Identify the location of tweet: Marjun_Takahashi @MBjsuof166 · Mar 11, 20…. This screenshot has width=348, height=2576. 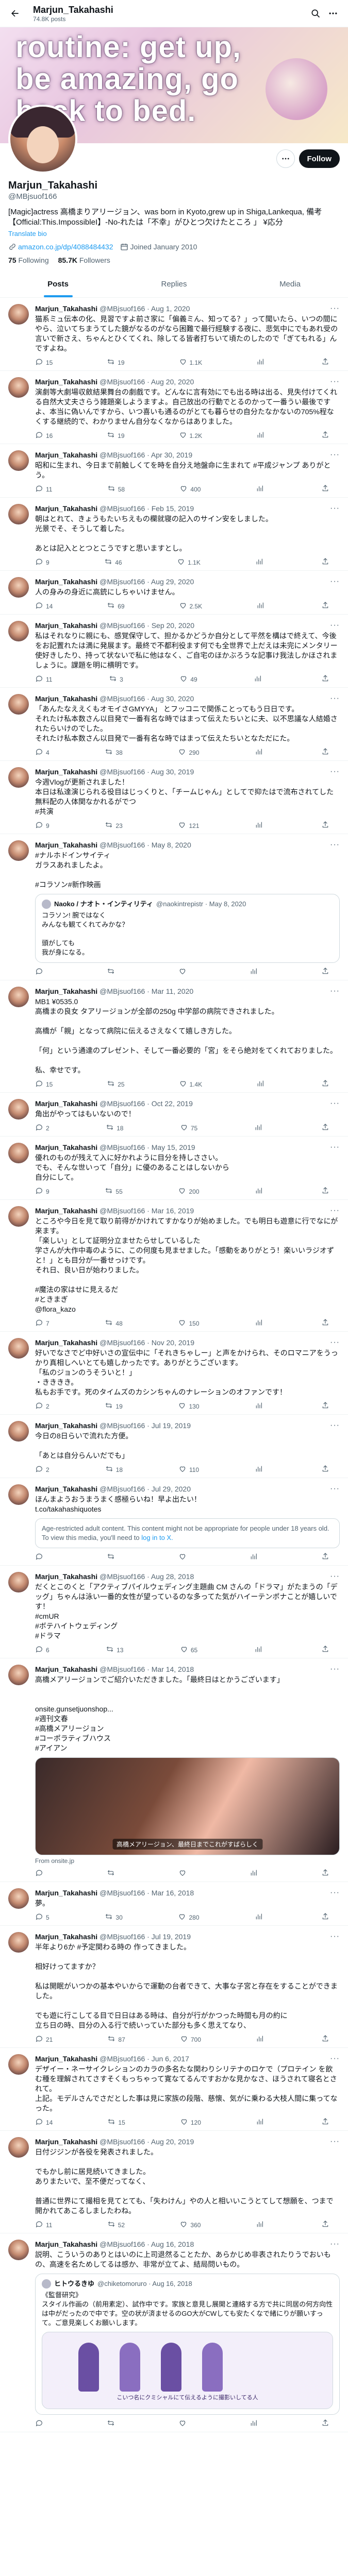
(174, 1036).